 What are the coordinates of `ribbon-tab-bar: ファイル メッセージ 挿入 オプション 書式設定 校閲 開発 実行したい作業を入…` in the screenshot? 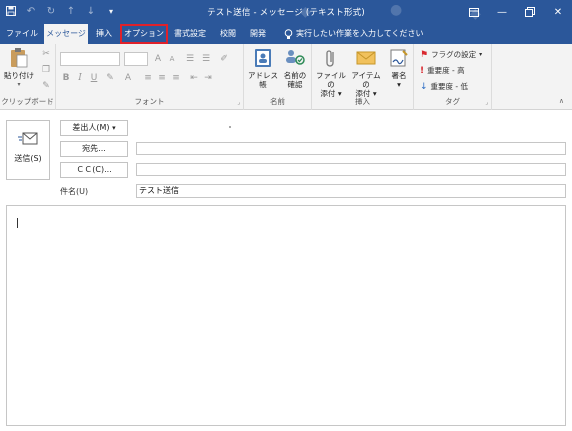 It's located at (286, 34).